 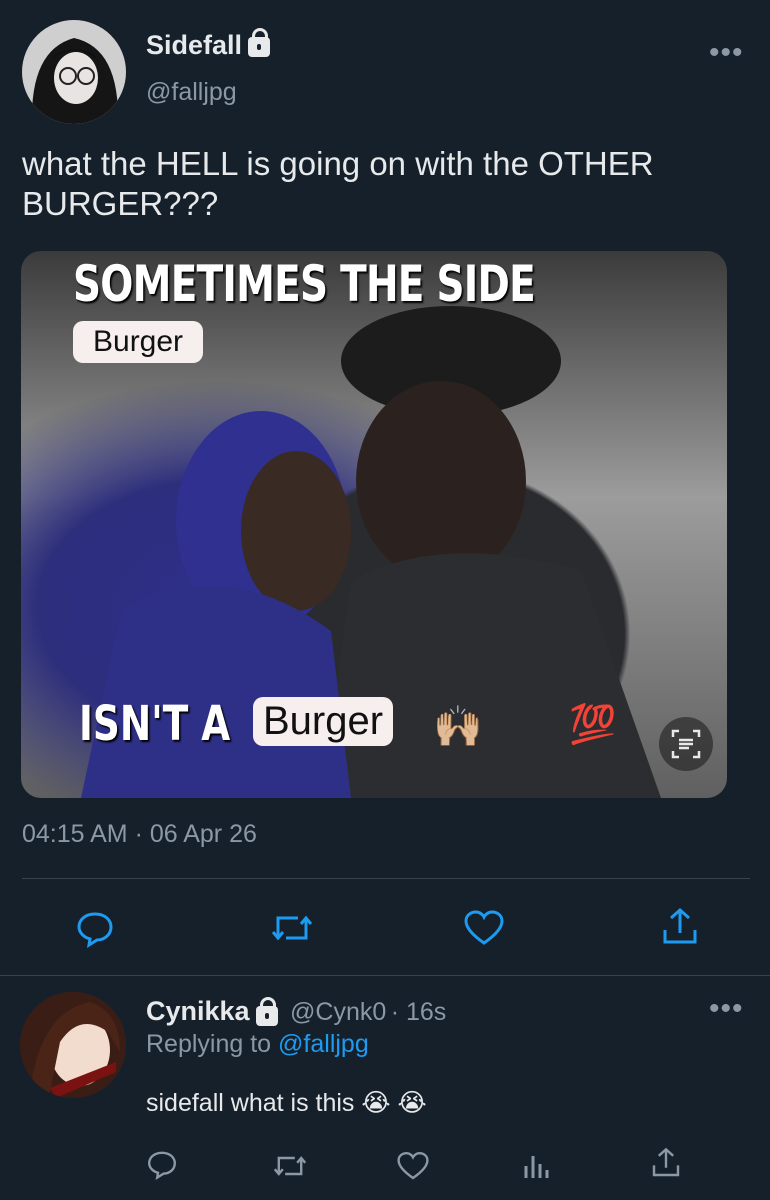 What do you see at coordinates (338, 1012) in the screenshot?
I see `reply-handle: @Cynk0` at bounding box center [338, 1012].